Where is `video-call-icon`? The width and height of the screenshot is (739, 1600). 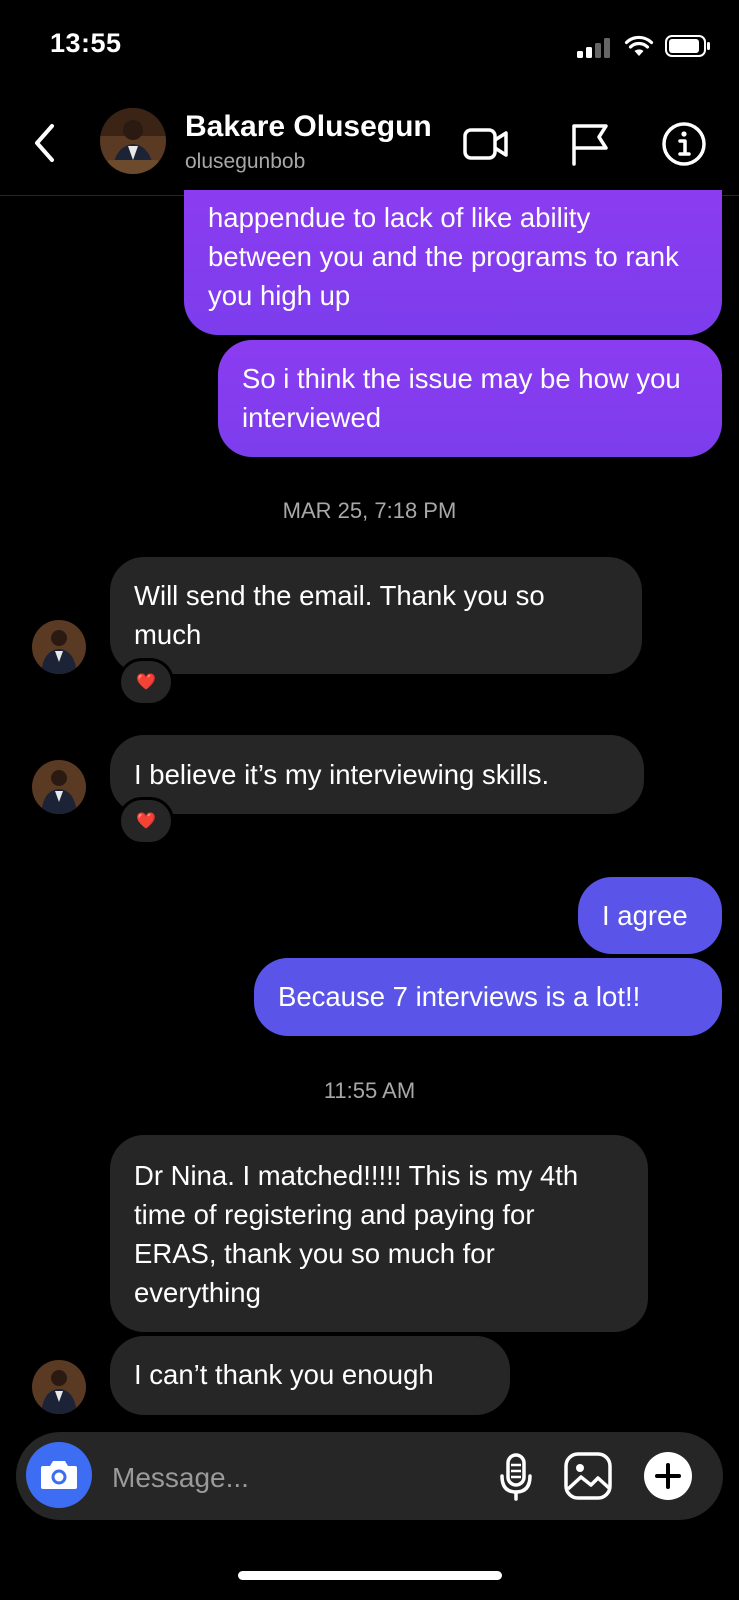
video-call-icon is located at coordinates (486, 144).